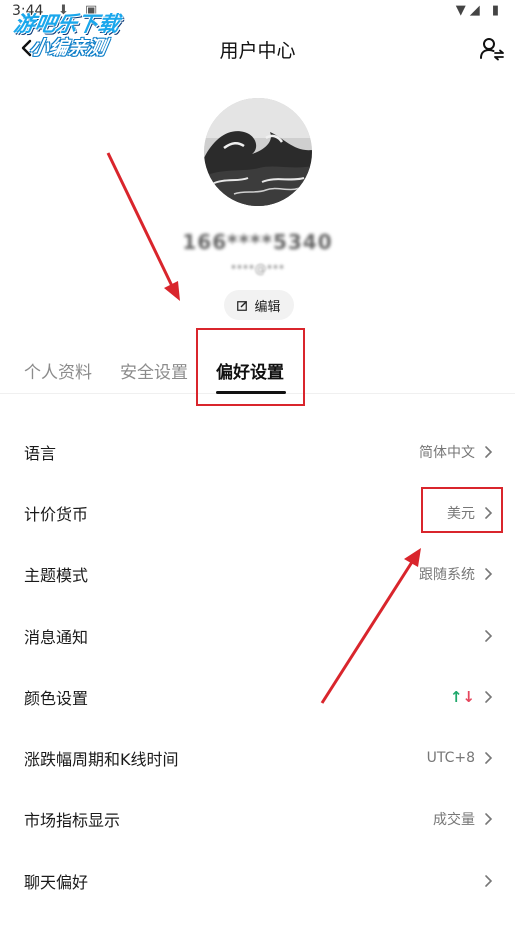  What do you see at coordinates (462, 510) in the screenshot?
I see `annotation-box-currency` at bounding box center [462, 510].